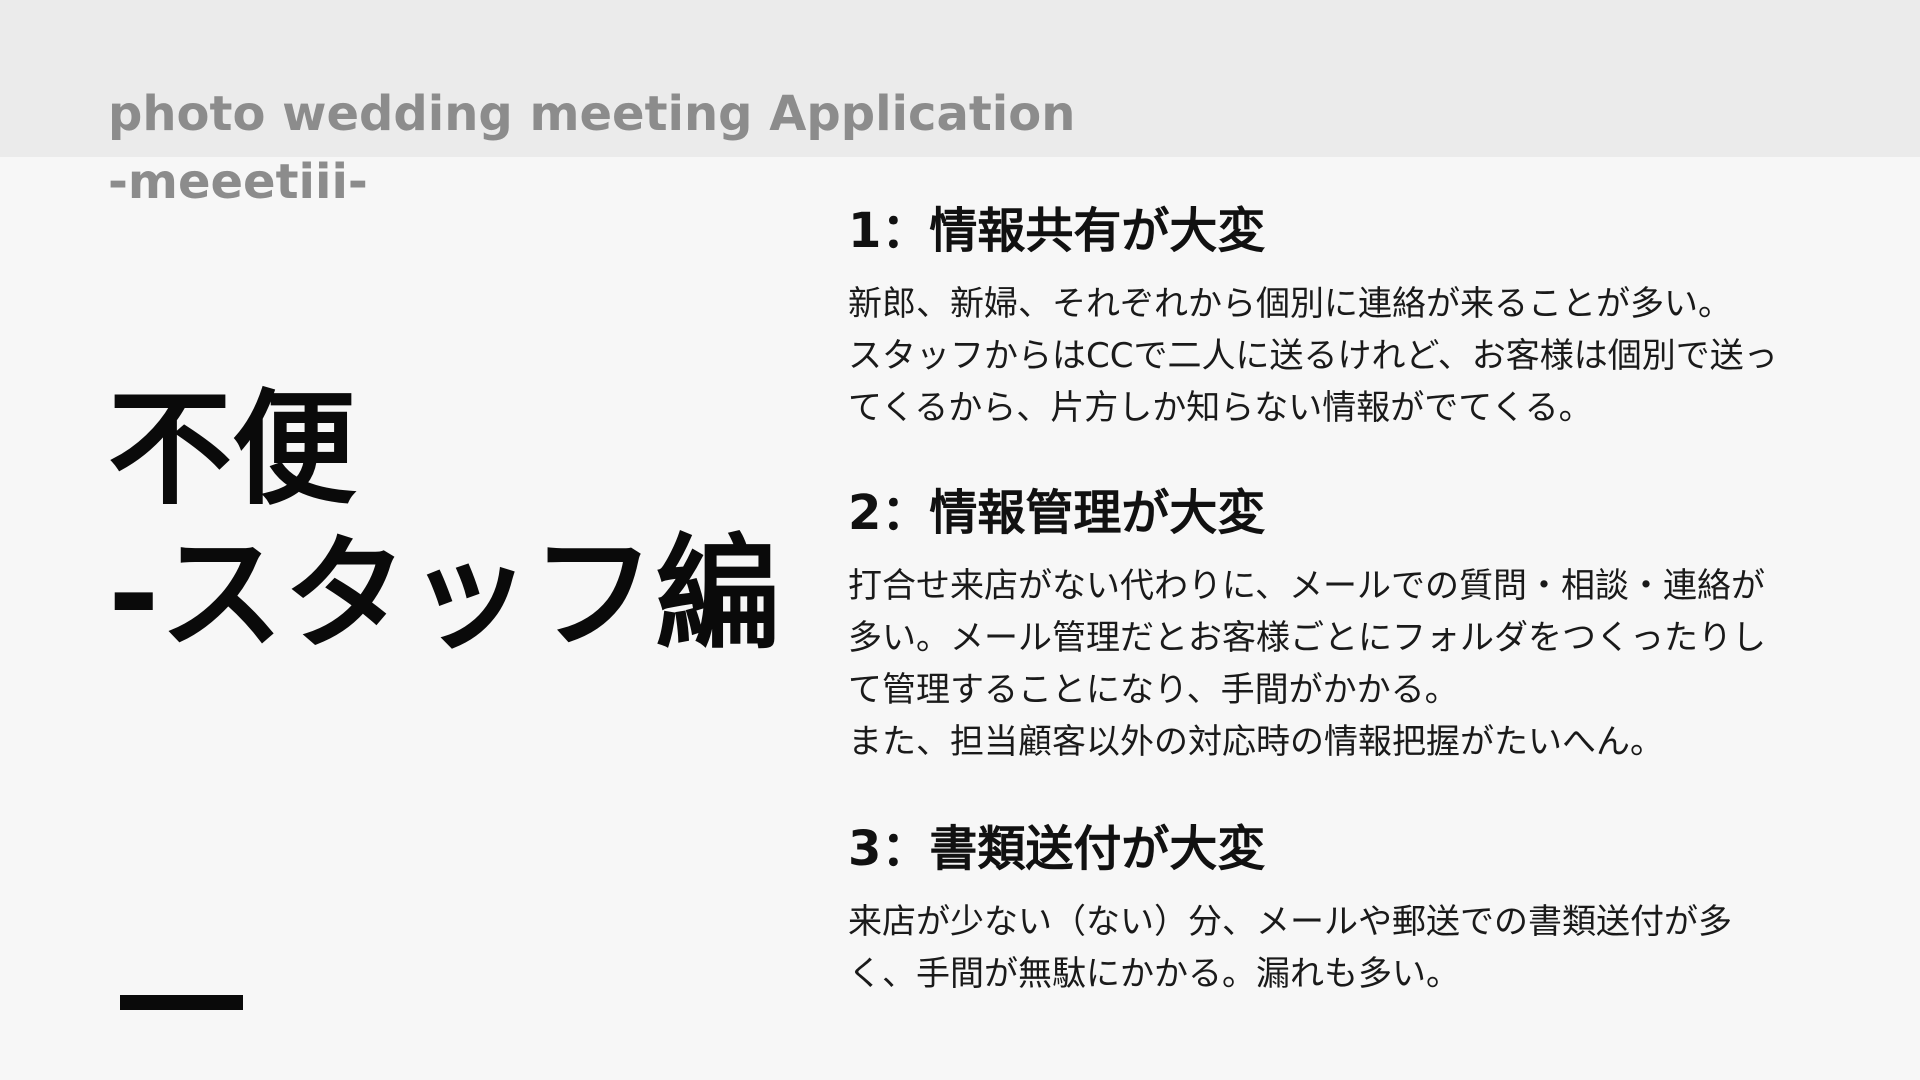 The width and height of the screenshot is (1920, 1080). I want to click on body-line: く、手間が無駄にかかる。漏れも多い。, so click(1154, 974).